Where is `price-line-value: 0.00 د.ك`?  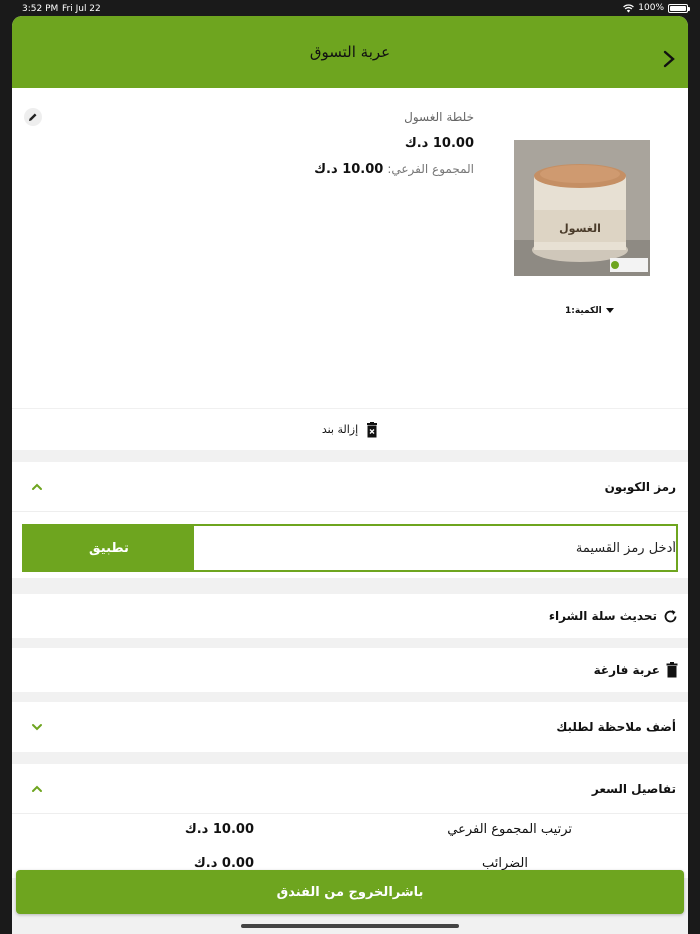
price-line-value: 0.00 د.ك is located at coordinates (223, 863).